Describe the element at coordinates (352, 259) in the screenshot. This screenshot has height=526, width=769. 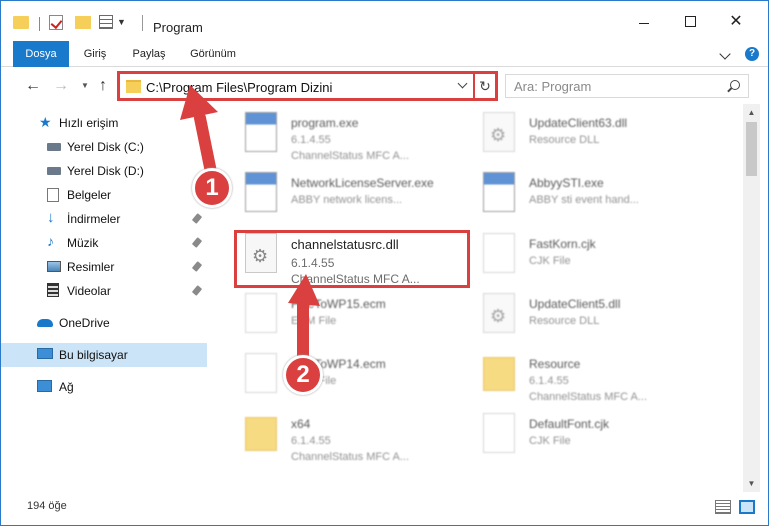
I see `highlight-box` at that location.